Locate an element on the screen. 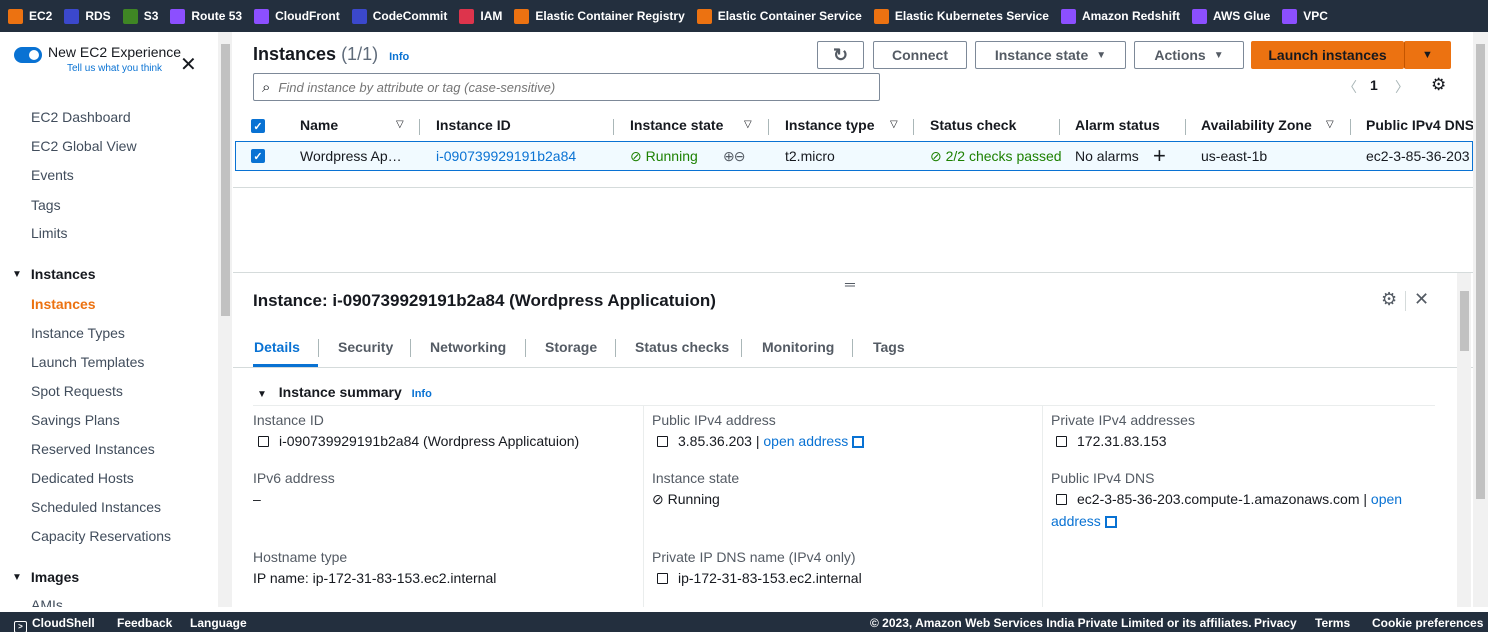  launch-instances-button: Launch instances is located at coordinates (1327, 55).